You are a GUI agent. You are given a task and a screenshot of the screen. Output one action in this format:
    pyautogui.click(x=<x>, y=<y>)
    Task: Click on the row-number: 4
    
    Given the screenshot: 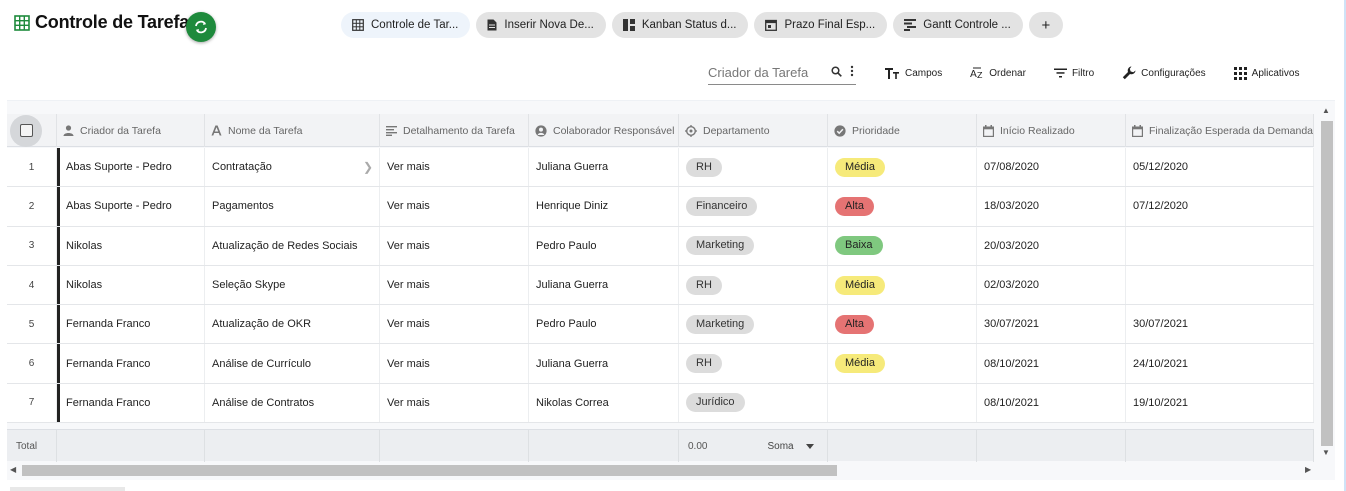 What is the action you would take?
    pyautogui.click(x=32, y=285)
    